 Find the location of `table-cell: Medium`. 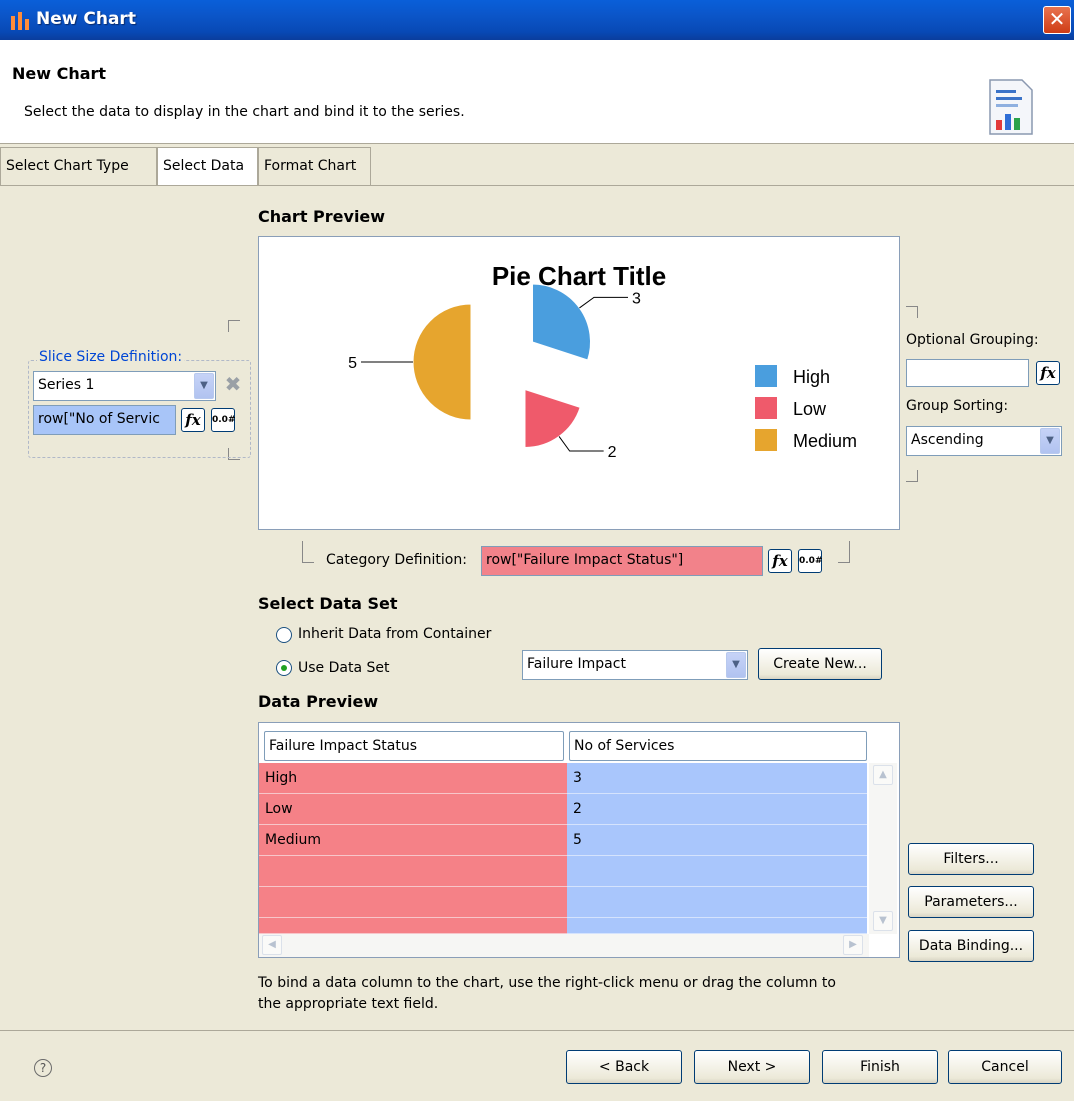

table-cell: Medium is located at coordinates (413, 840).